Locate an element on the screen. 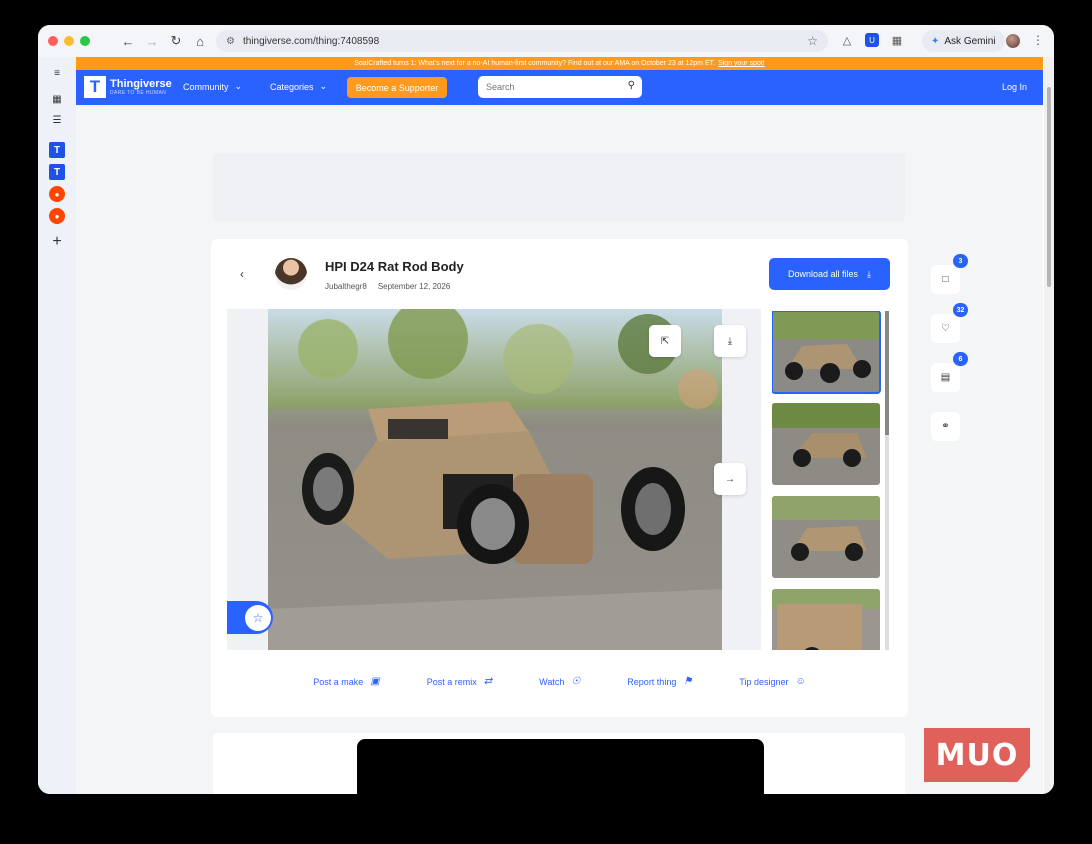  reddit-tab-icon: ● is located at coordinates (57, 194).